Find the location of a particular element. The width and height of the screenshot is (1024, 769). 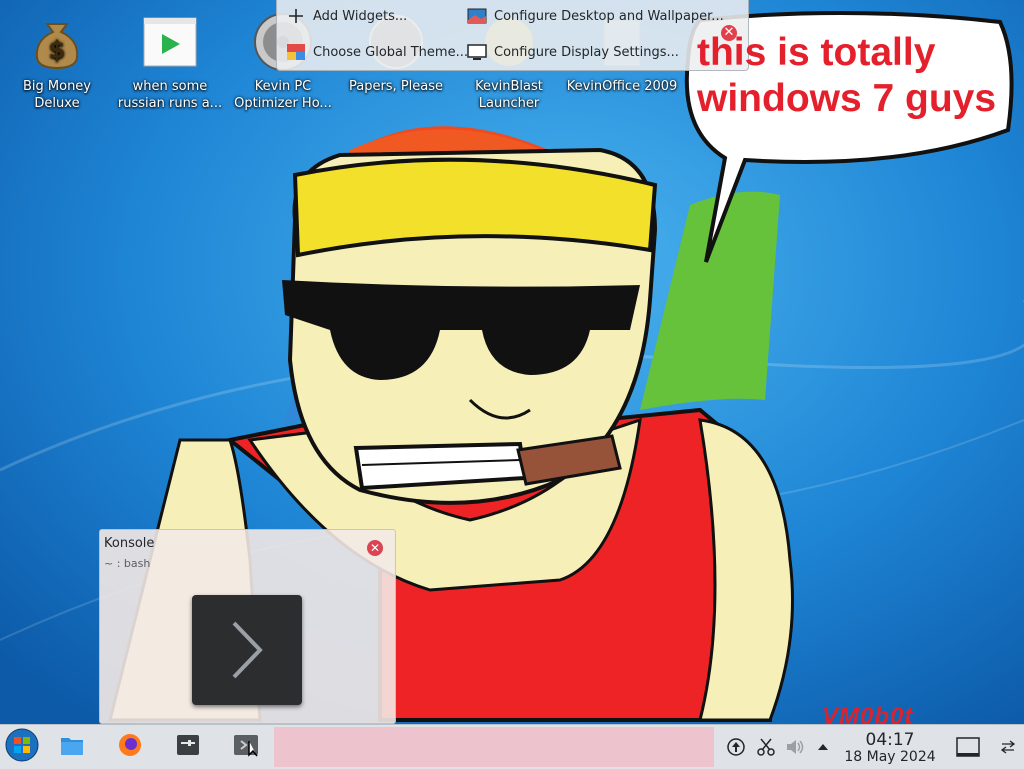

taskbar-system-settings is located at coordinates (188, 747).